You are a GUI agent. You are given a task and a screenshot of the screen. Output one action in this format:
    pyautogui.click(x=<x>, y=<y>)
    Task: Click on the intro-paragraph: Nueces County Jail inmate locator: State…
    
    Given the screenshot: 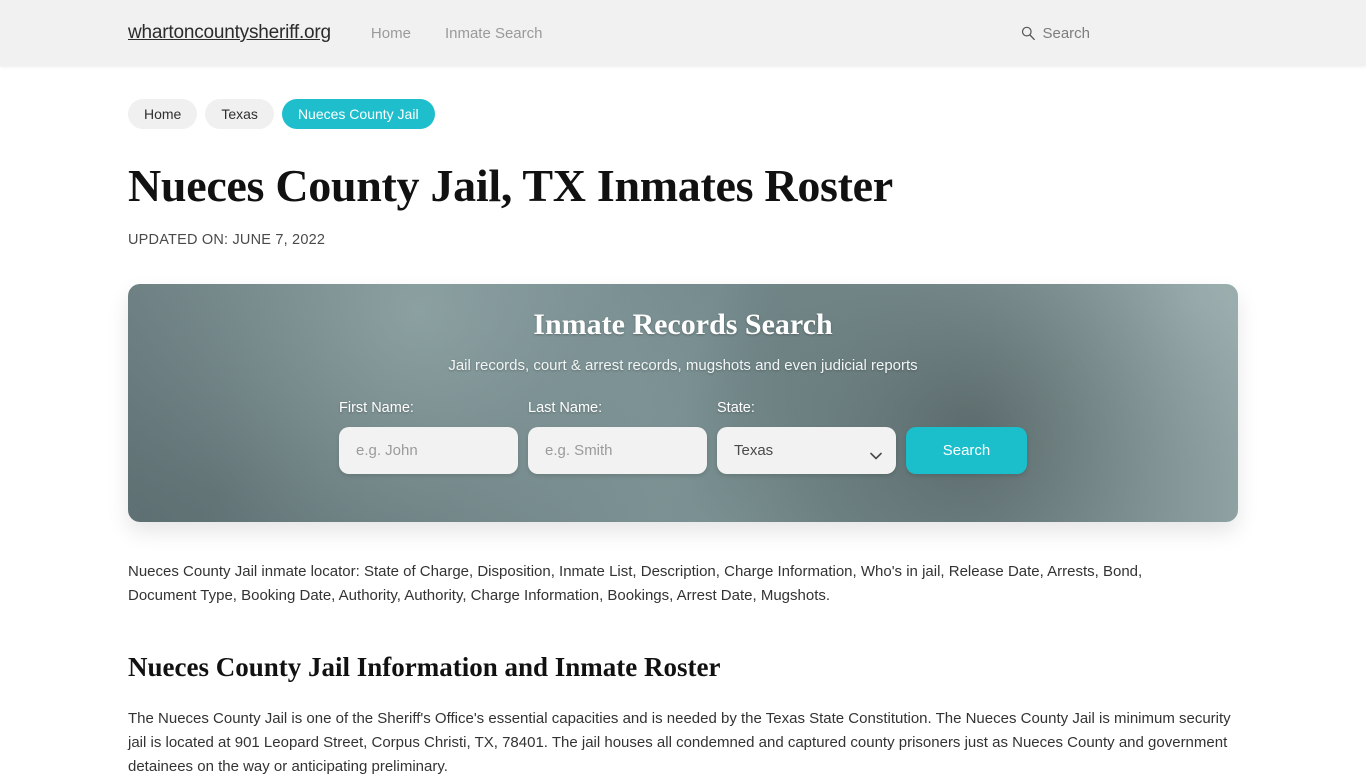 What is the action you would take?
    pyautogui.click(x=635, y=583)
    